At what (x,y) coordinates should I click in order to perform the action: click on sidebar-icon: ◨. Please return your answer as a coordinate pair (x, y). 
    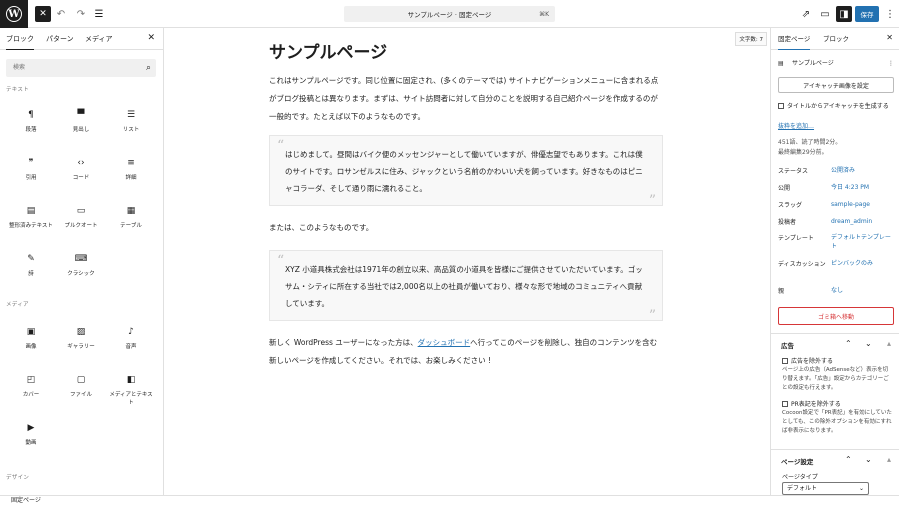
    Looking at the image, I should click on (844, 14).